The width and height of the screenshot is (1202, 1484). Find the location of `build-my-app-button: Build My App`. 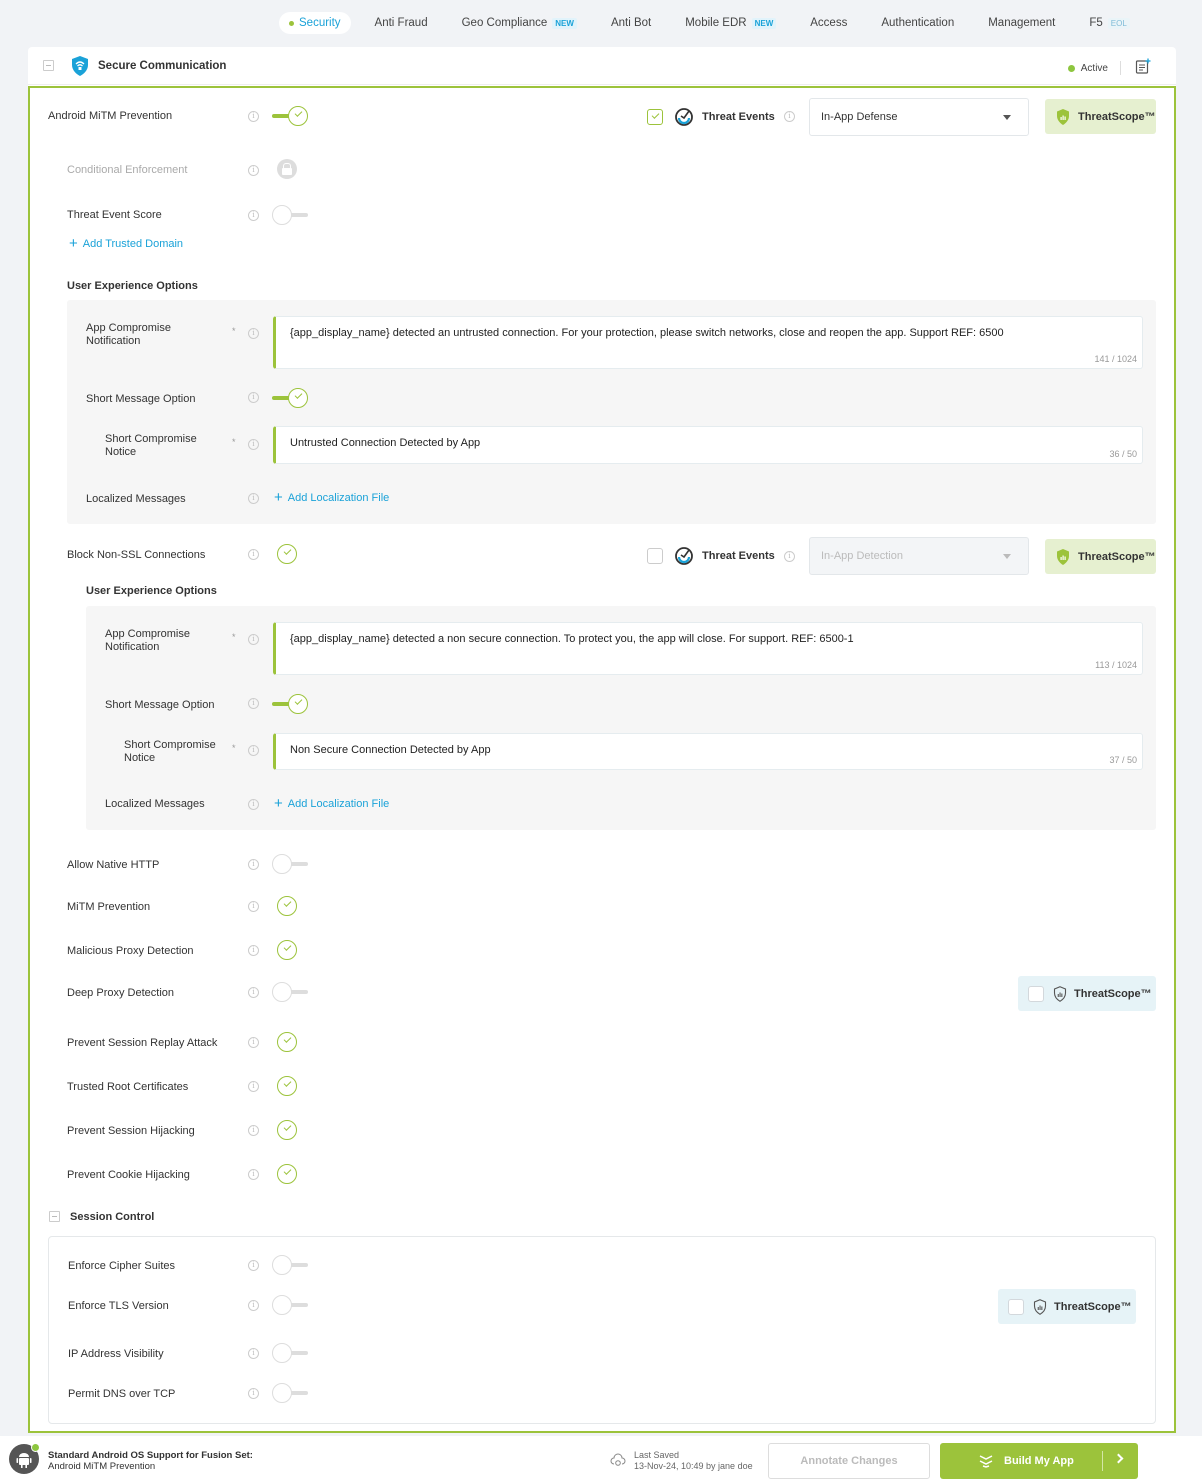

build-my-app-button: Build My App is located at coordinates (1039, 1461).